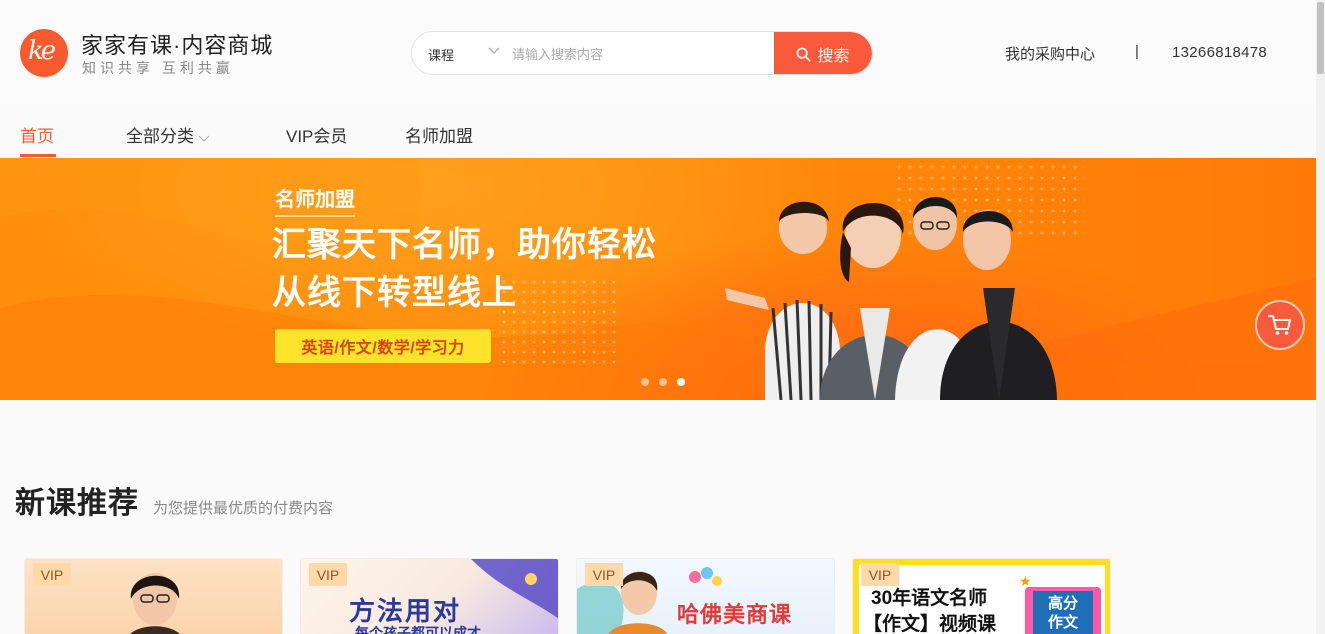  Describe the element at coordinates (418, 629) in the screenshot. I see `card-subtitle: 每个孩子都可以成才` at that location.